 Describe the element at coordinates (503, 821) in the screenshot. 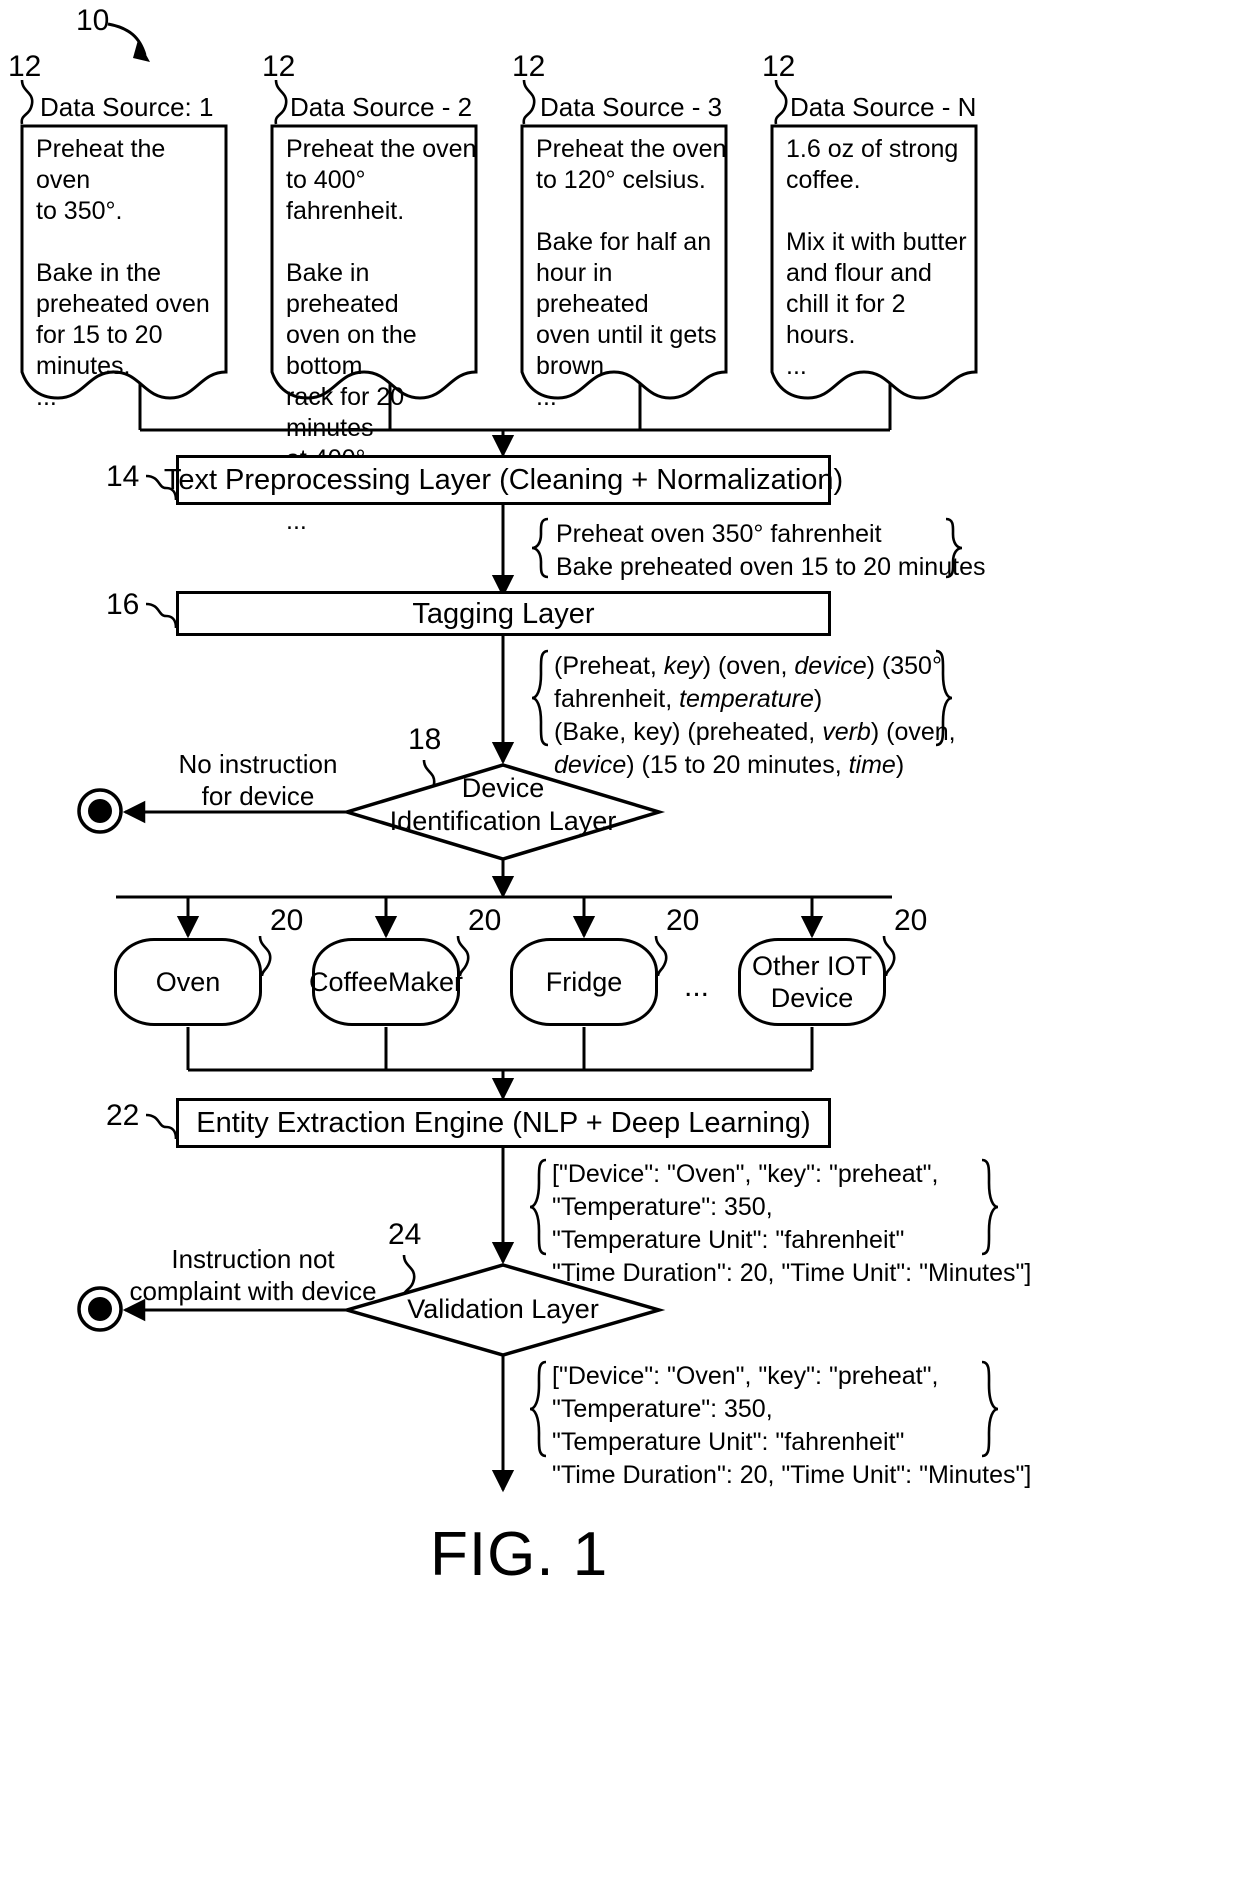

I see `device-identification-label-line2: Identification Layer` at that location.